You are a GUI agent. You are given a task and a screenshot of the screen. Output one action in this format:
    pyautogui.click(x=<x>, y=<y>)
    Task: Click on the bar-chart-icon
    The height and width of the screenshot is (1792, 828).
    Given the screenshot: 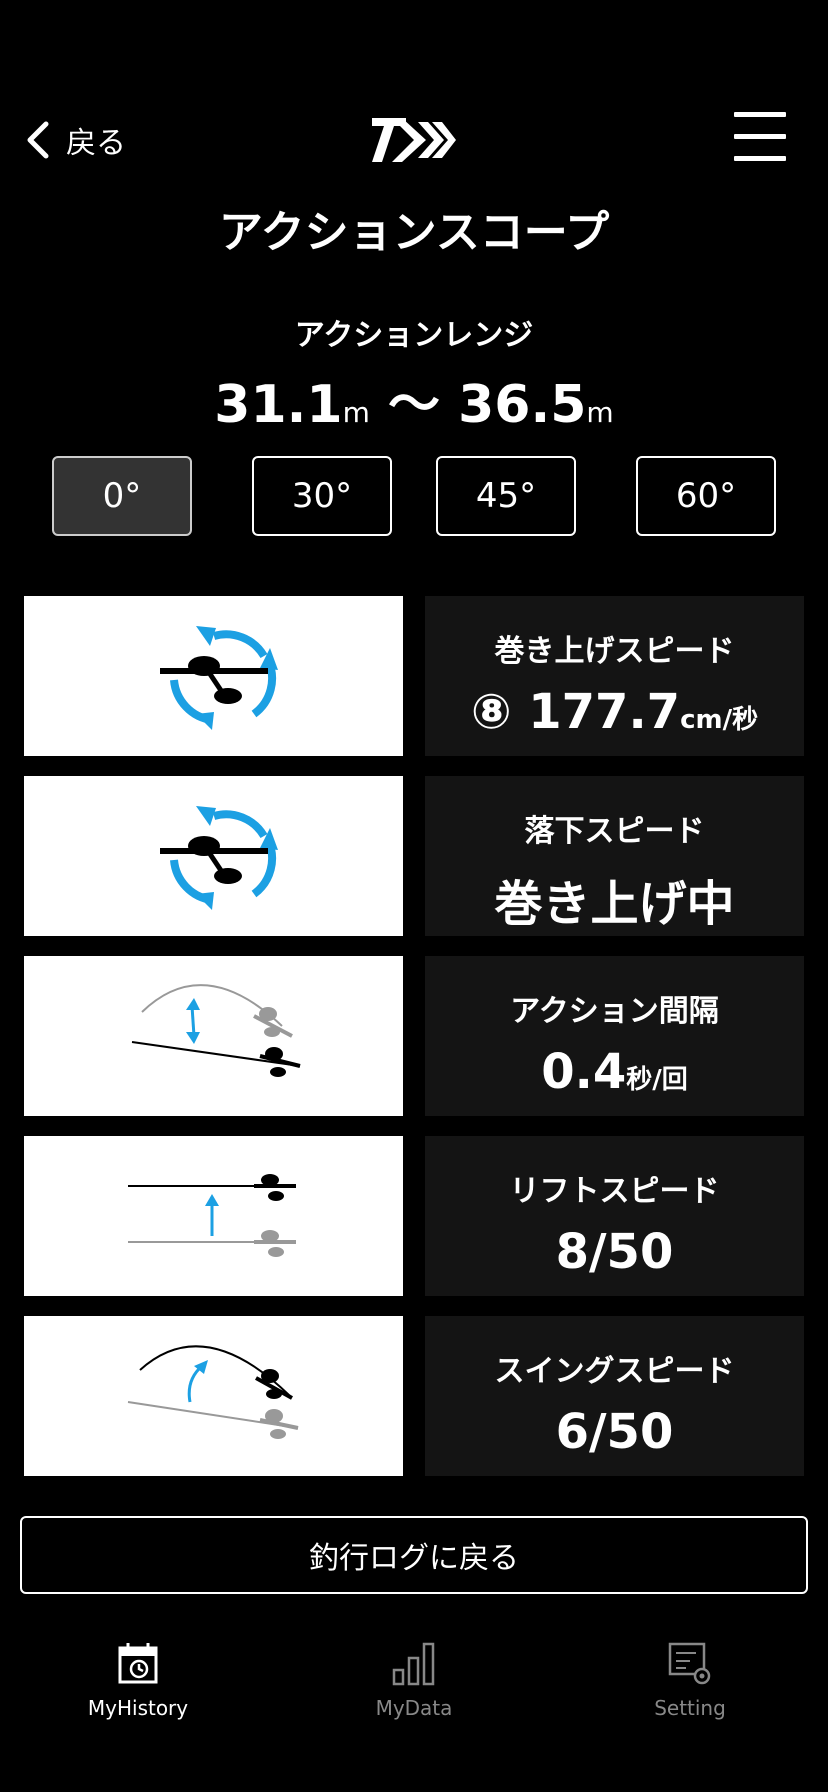 What is the action you would take?
    pyautogui.click(x=413, y=1664)
    